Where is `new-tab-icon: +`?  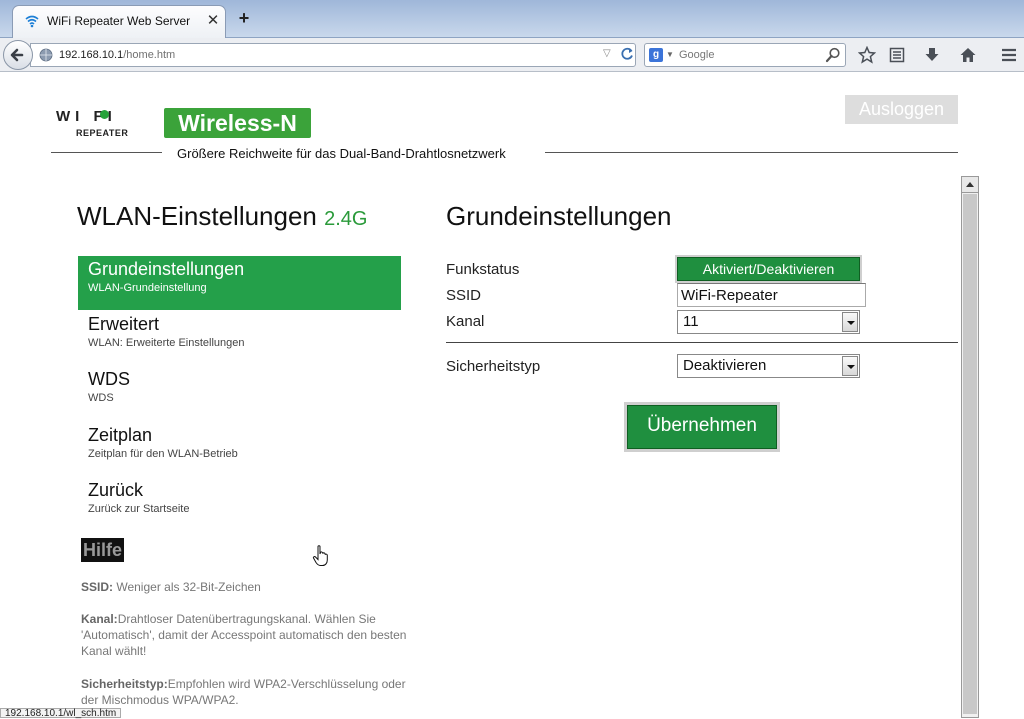
new-tab-icon: + is located at coordinates (244, 18).